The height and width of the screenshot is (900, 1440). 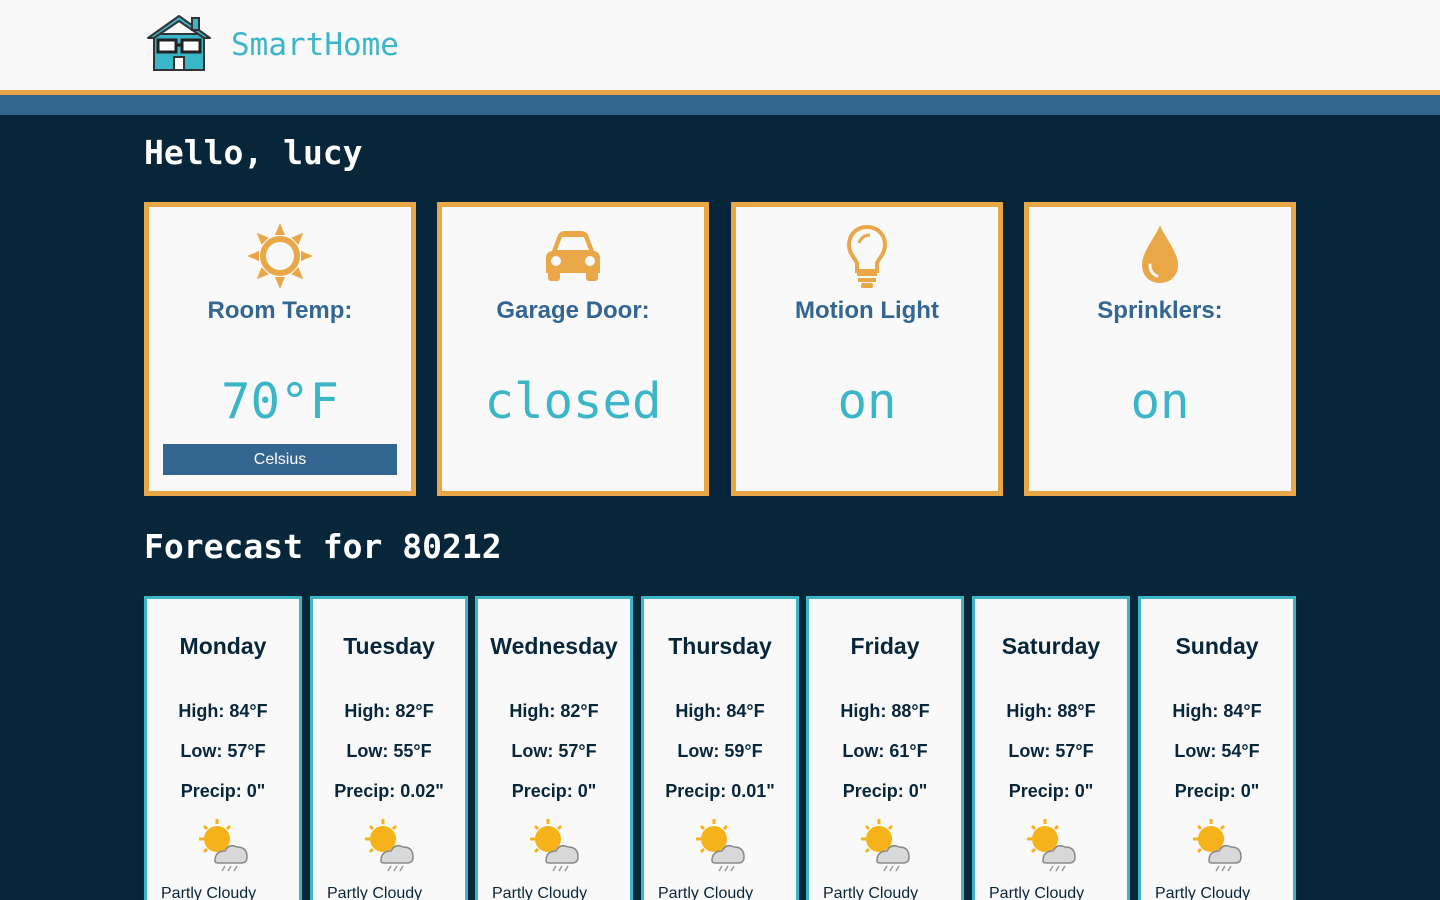 What do you see at coordinates (867, 256) in the screenshot?
I see `lightbulb-icon` at bounding box center [867, 256].